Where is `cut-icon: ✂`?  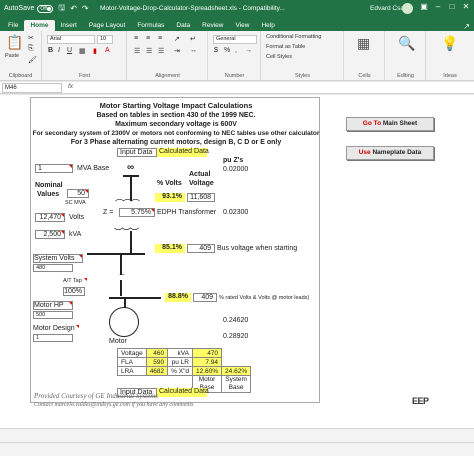 cut-icon: ✂ is located at coordinates (31, 38).